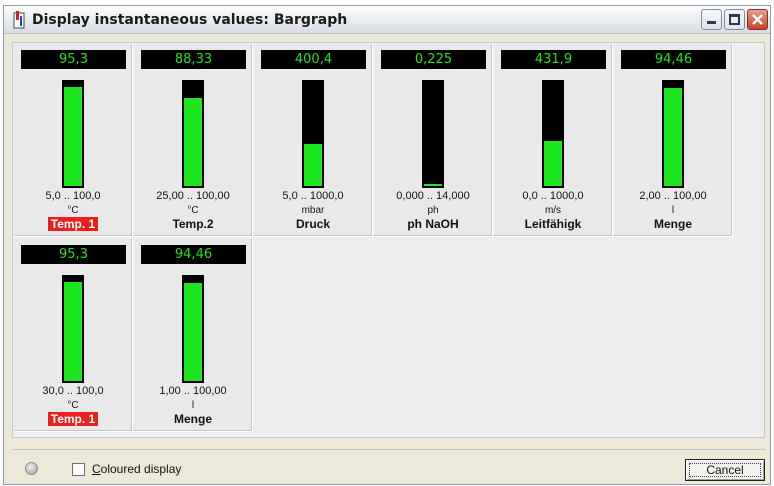 Image resolution: width=774 pixels, height=486 pixels. I want to click on channel-name-label: Leitfähigk, so click(553, 224).